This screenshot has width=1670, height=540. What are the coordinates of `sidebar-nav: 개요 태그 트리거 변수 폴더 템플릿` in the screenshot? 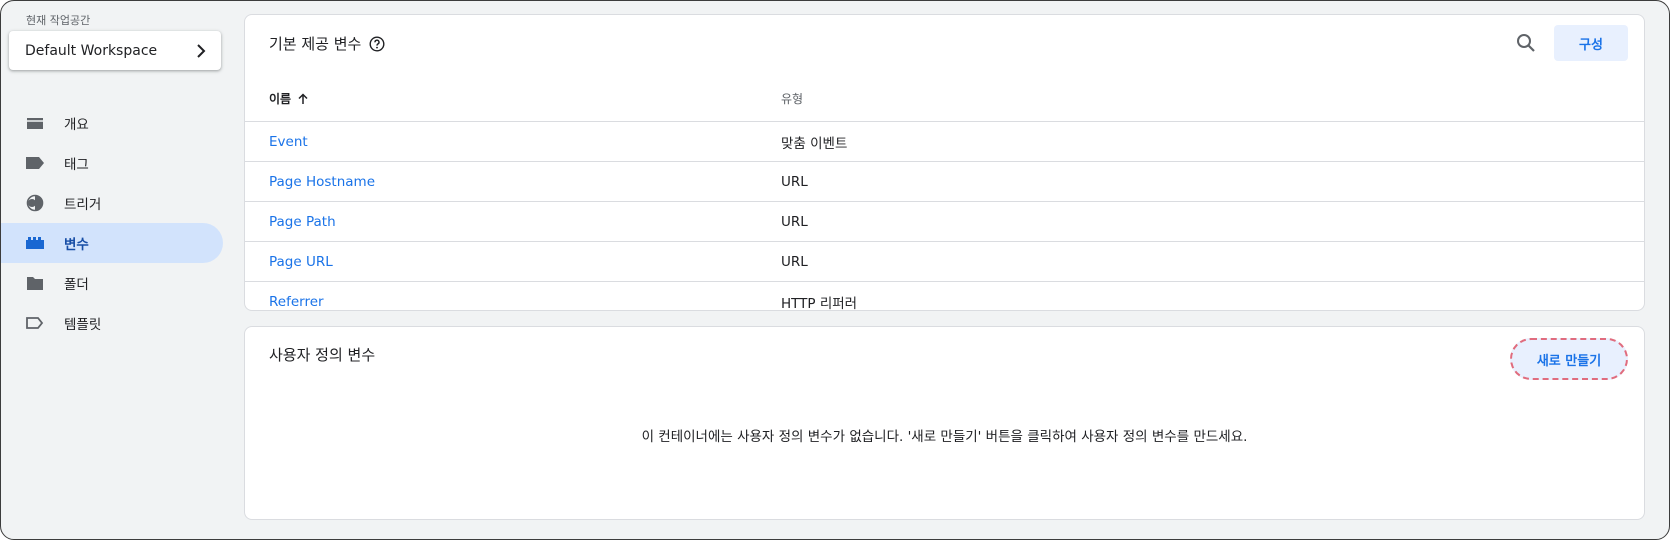 It's located at (112, 223).